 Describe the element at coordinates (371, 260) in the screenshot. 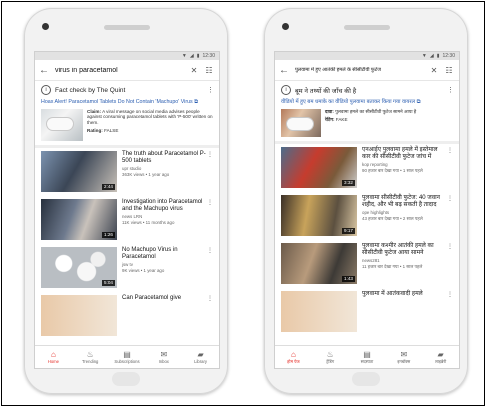

I see `video-channel: news281` at that location.